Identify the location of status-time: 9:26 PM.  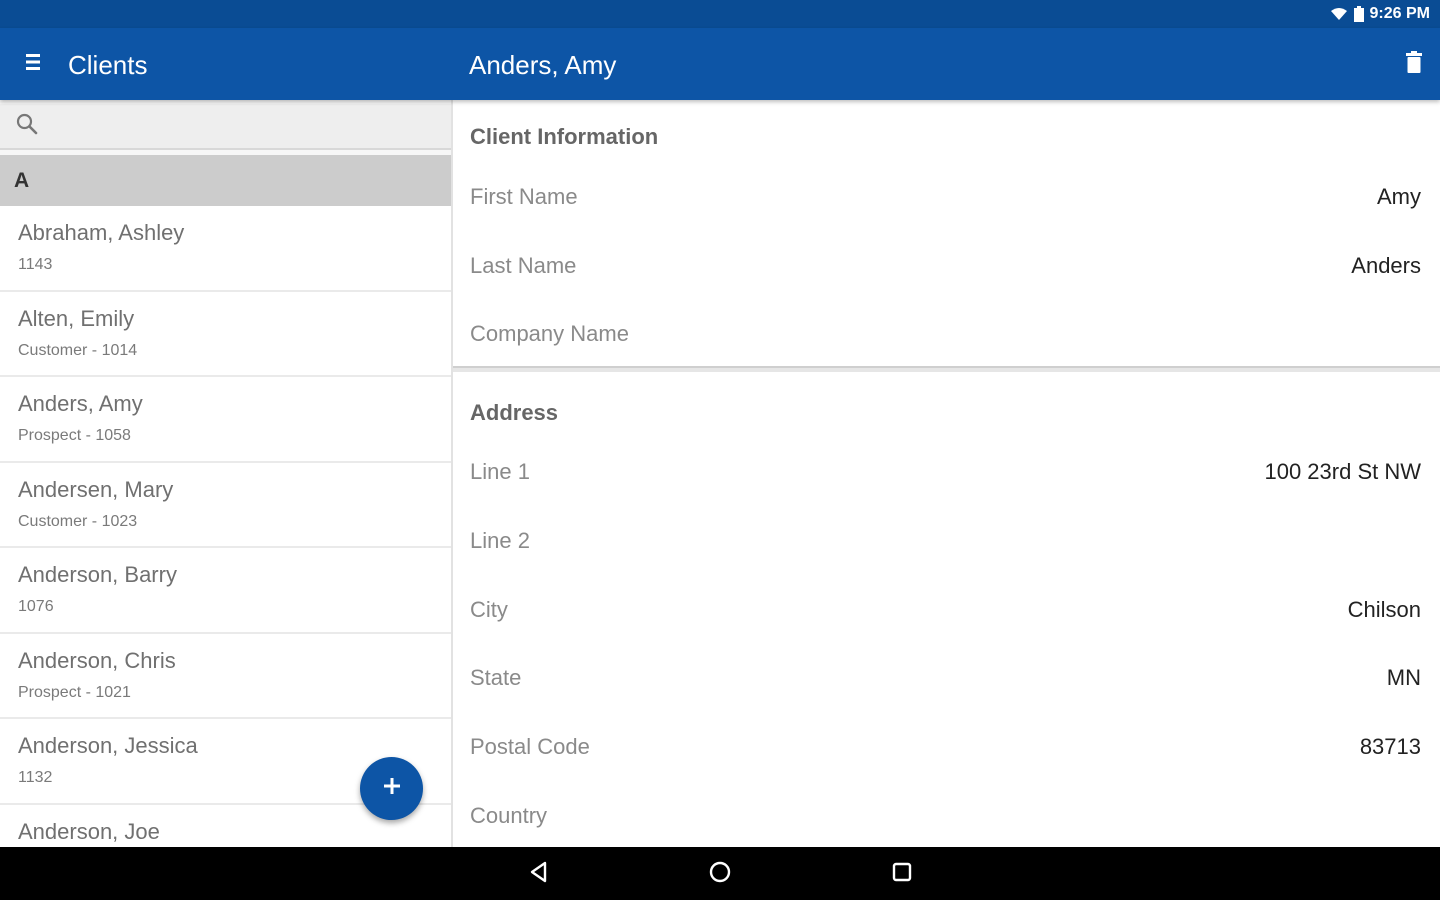
(1399, 13).